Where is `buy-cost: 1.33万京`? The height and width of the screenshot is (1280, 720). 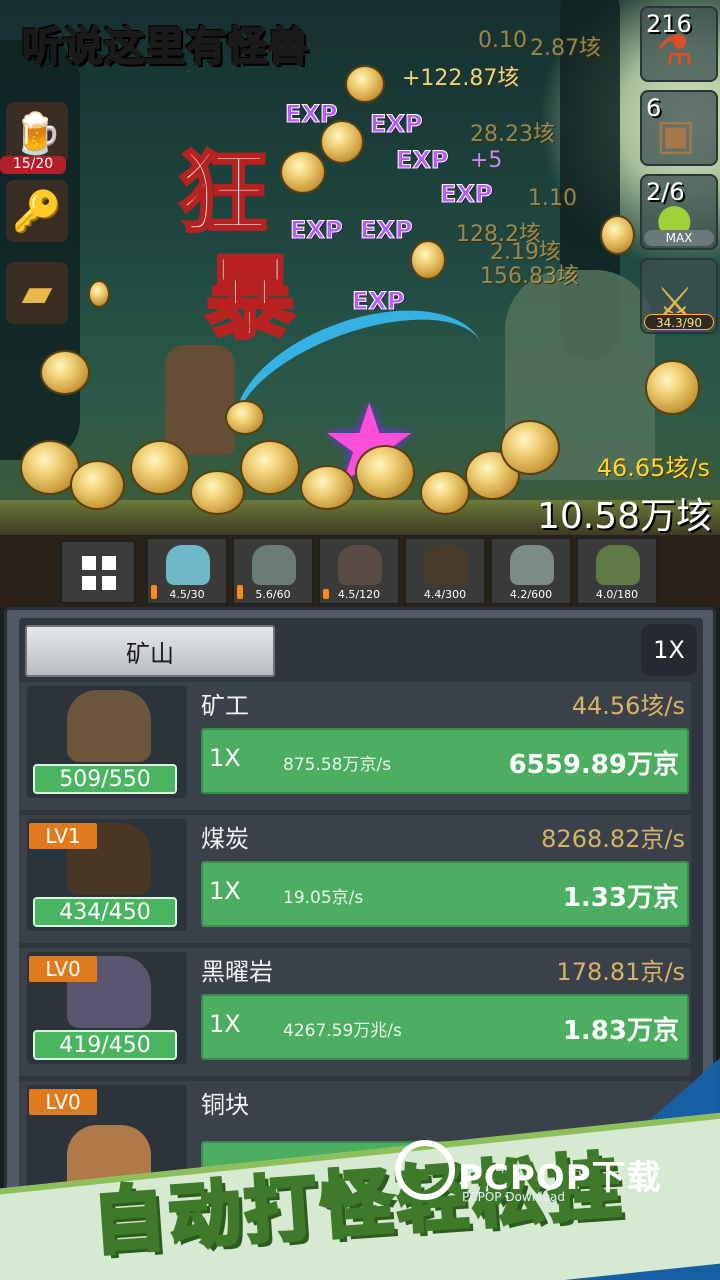
buy-cost: 1.33万京 is located at coordinates (620, 898).